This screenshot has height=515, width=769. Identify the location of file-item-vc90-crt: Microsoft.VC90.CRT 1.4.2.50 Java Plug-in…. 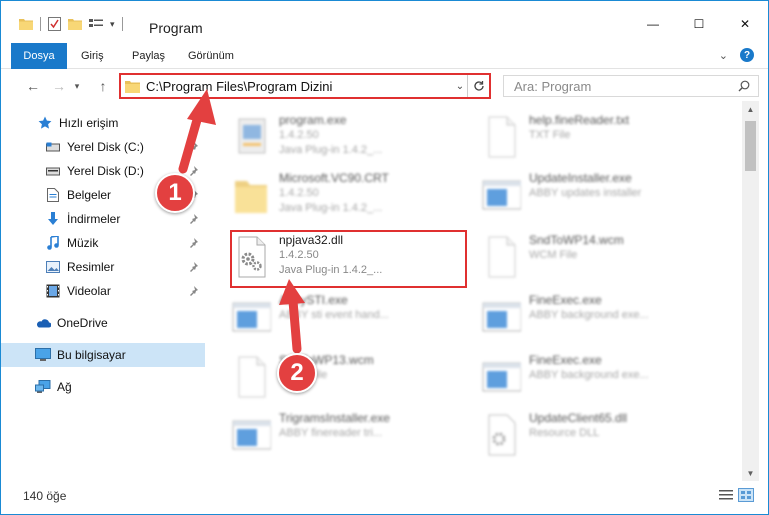
(340, 196).